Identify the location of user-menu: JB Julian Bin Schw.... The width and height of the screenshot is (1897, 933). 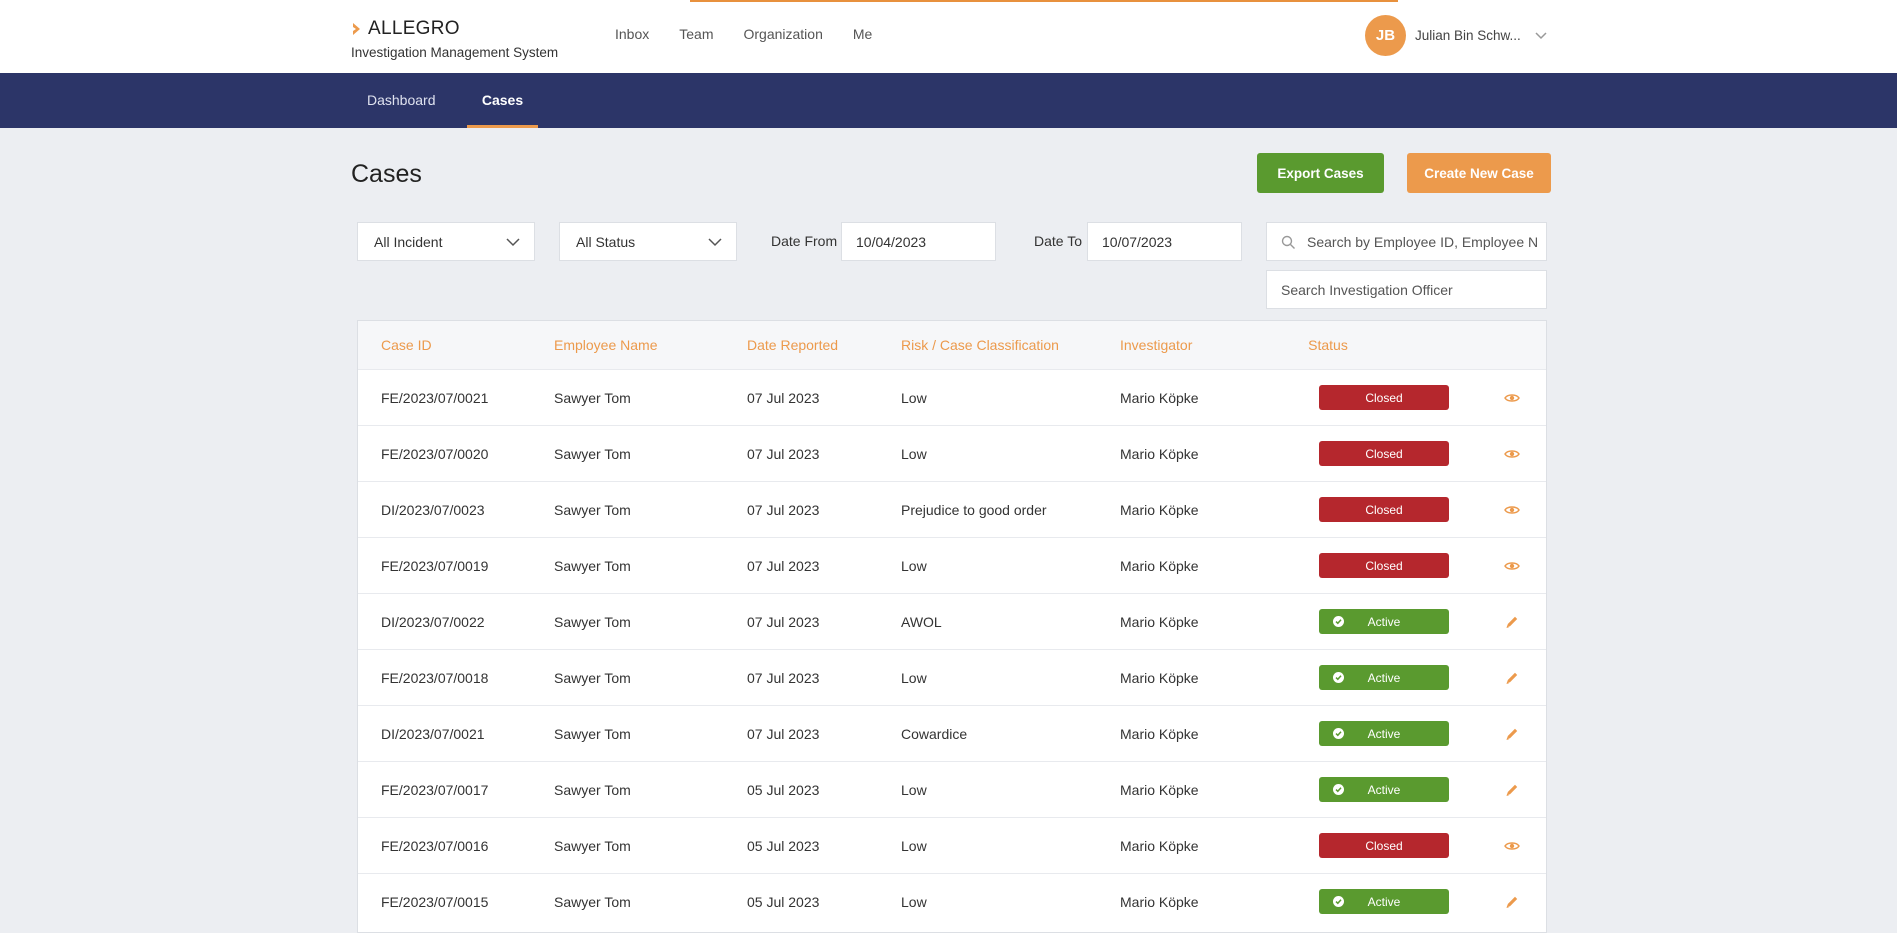
(1456, 35).